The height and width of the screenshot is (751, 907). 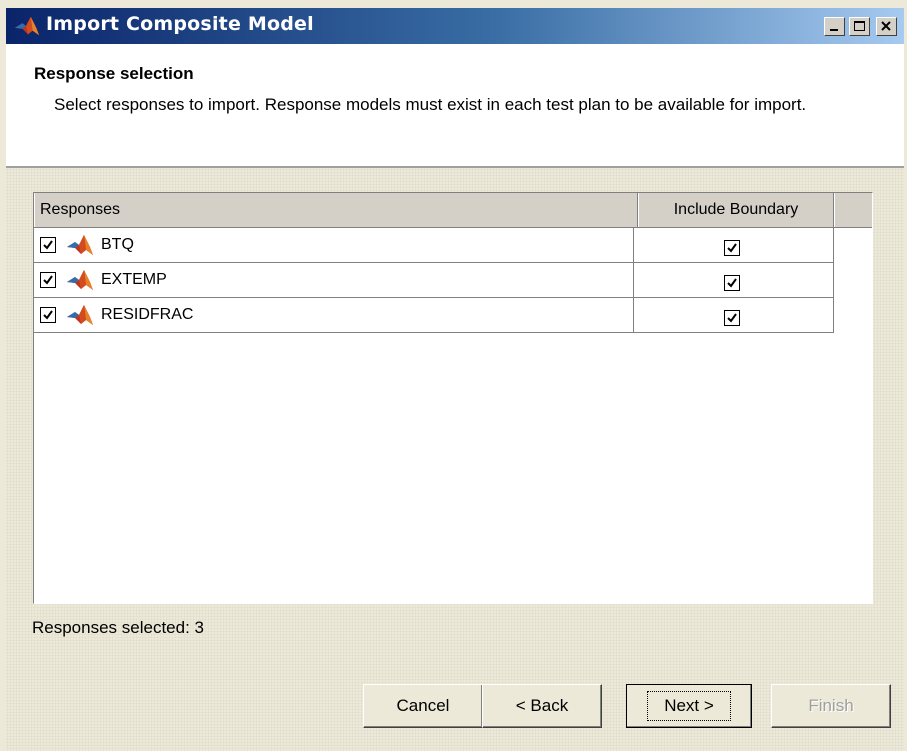 What do you see at coordinates (834, 30) in the screenshot?
I see `minimize-icon` at bounding box center [834, 30].